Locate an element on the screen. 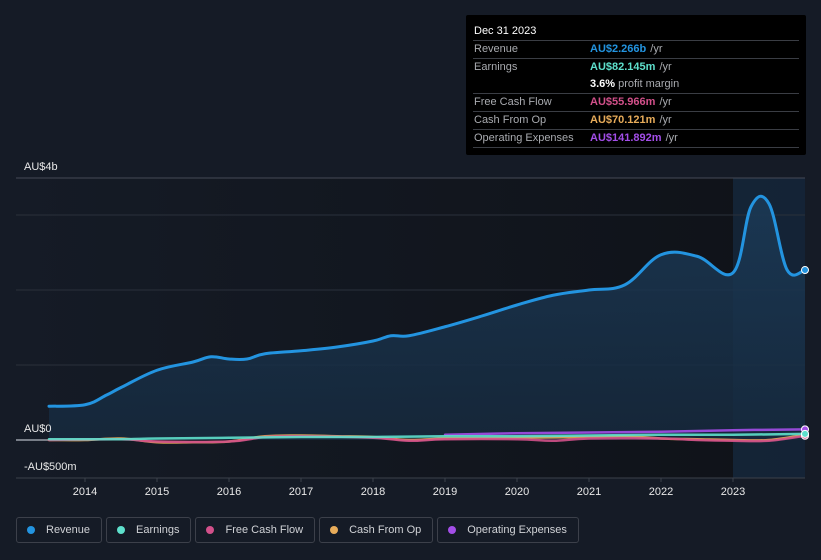 The width and height of the screenshot is (821, 560). x-tick-label: 2017 is located at coordinates (301, 492).